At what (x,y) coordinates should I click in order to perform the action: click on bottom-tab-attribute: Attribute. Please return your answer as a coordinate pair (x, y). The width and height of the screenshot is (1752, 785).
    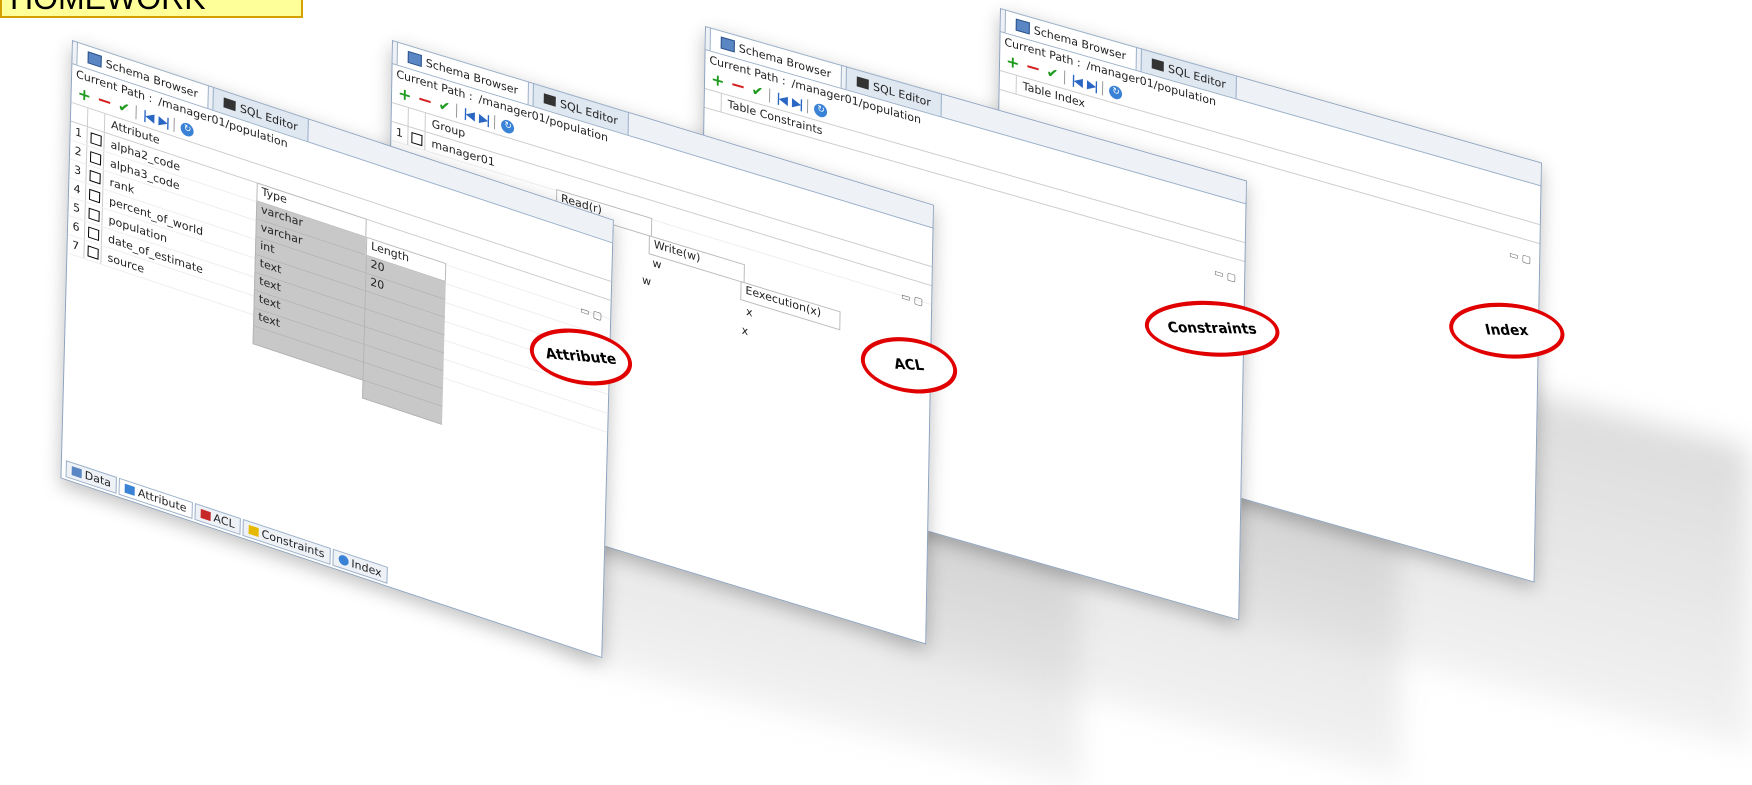
    Looking at the image, I should click on (155, 498).